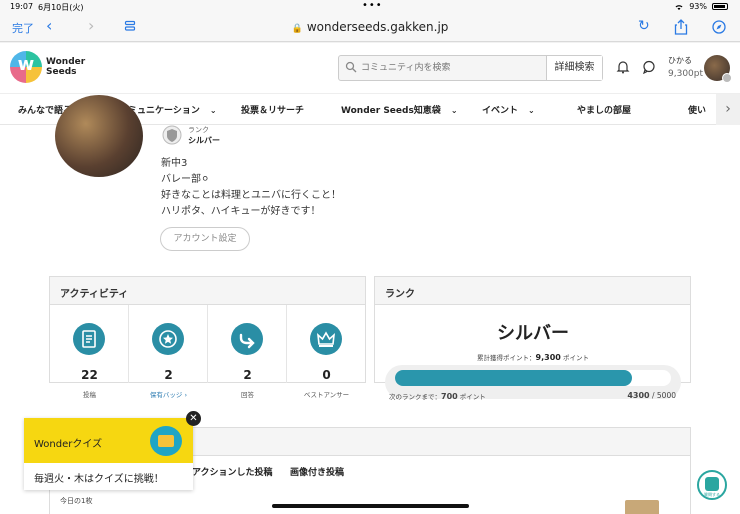  What do you see at coordinates (377, 27) in the screenshot?
I see `url-text: wonderseeds.gakken.jp` at bounding box center [377, 27].